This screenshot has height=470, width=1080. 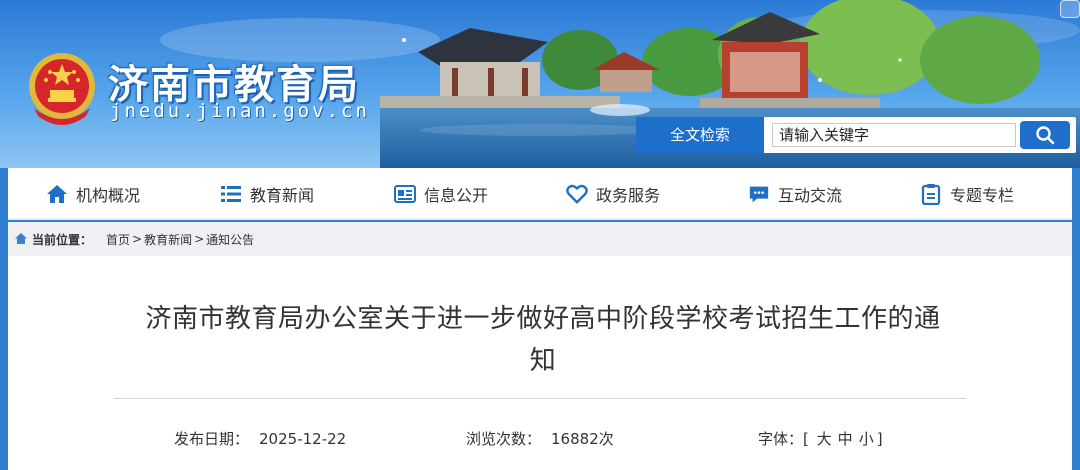 I want to click on font-size-medium: 中, so click(x=845, y=439).